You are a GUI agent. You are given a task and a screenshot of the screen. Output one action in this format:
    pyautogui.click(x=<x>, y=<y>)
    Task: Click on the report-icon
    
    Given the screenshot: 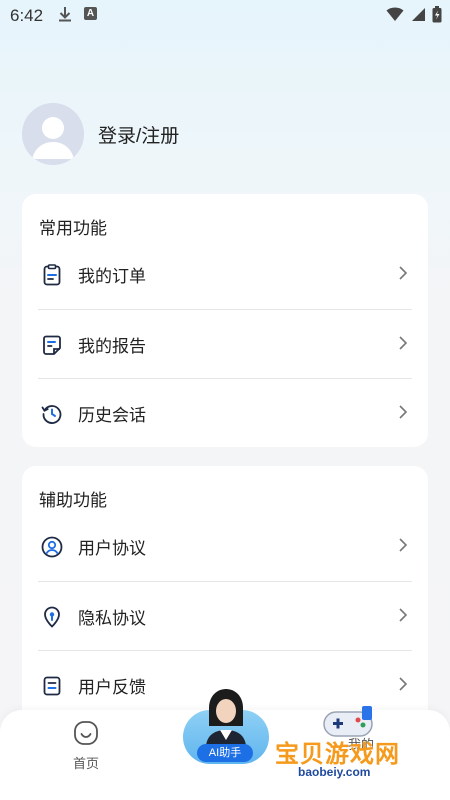 What is the action you would take?
    pyautogui.click(x=52, y=345)
    